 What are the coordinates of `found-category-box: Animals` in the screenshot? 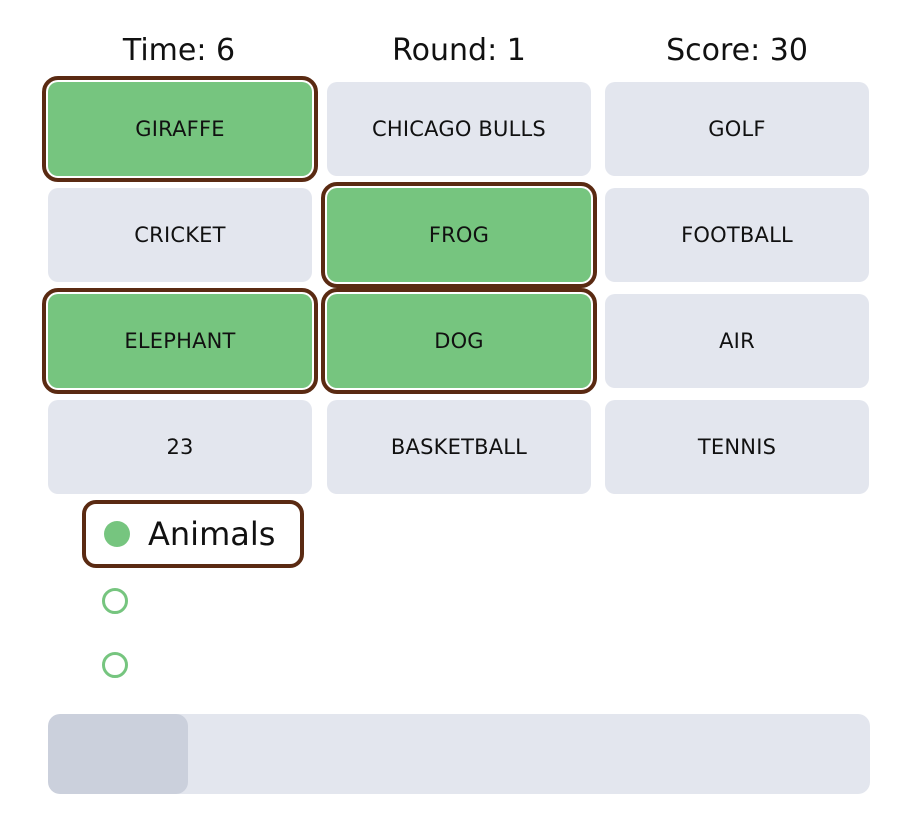 It's located at (193, 534).